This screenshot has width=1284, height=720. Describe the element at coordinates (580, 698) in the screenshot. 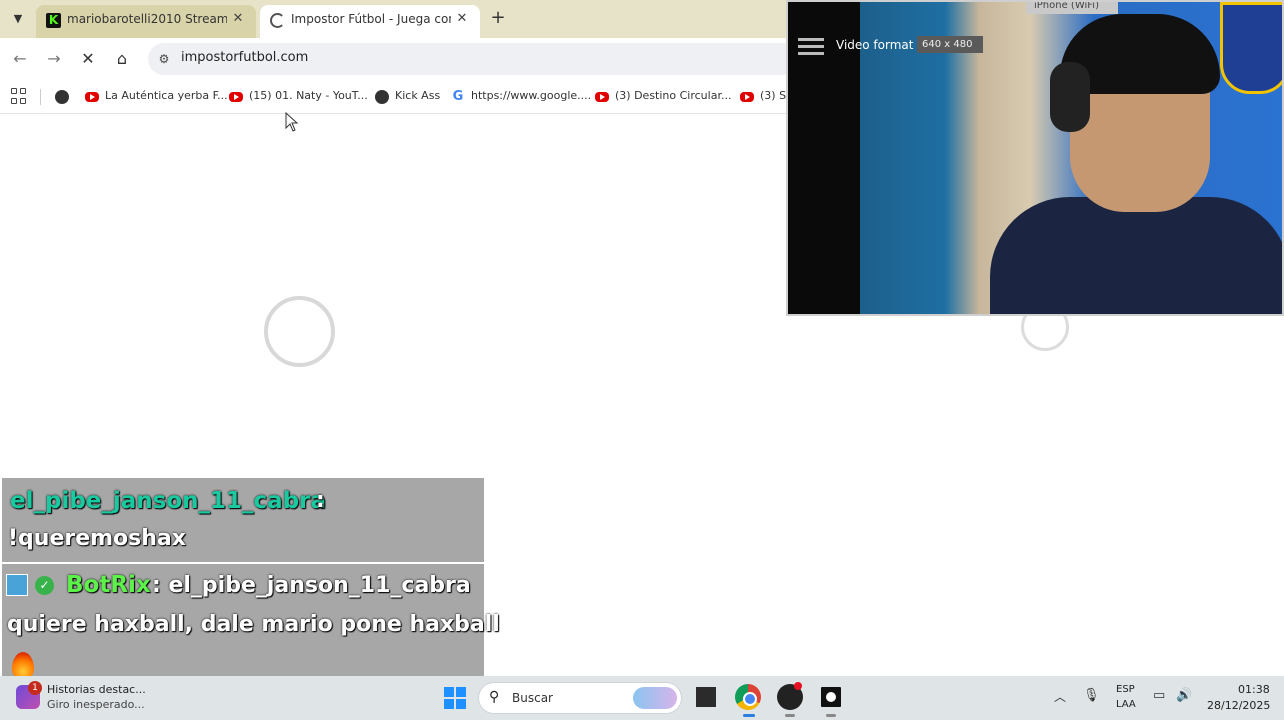

I see `taskbar-search: ⚲ Buscar` at that location.